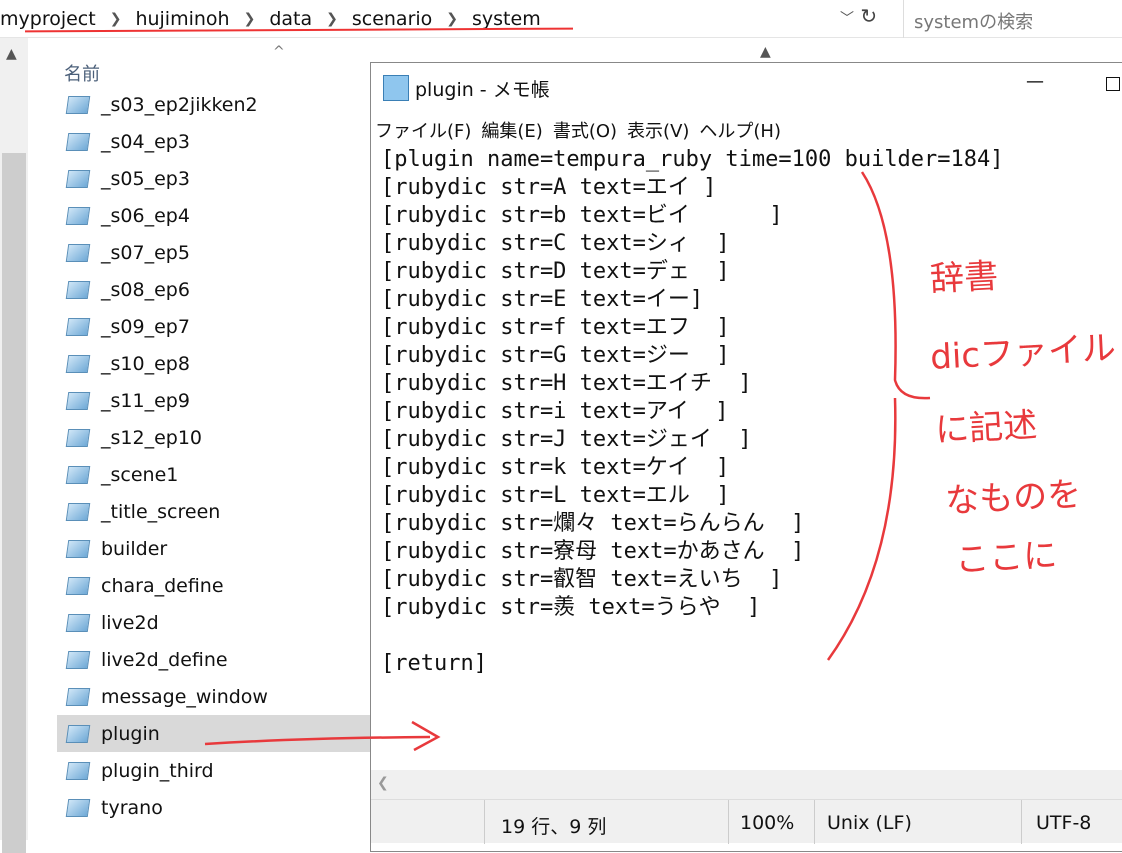 This screenshot has width=1122, height=853. I want to click on annotation-text: 辞書, so click(964, 278).